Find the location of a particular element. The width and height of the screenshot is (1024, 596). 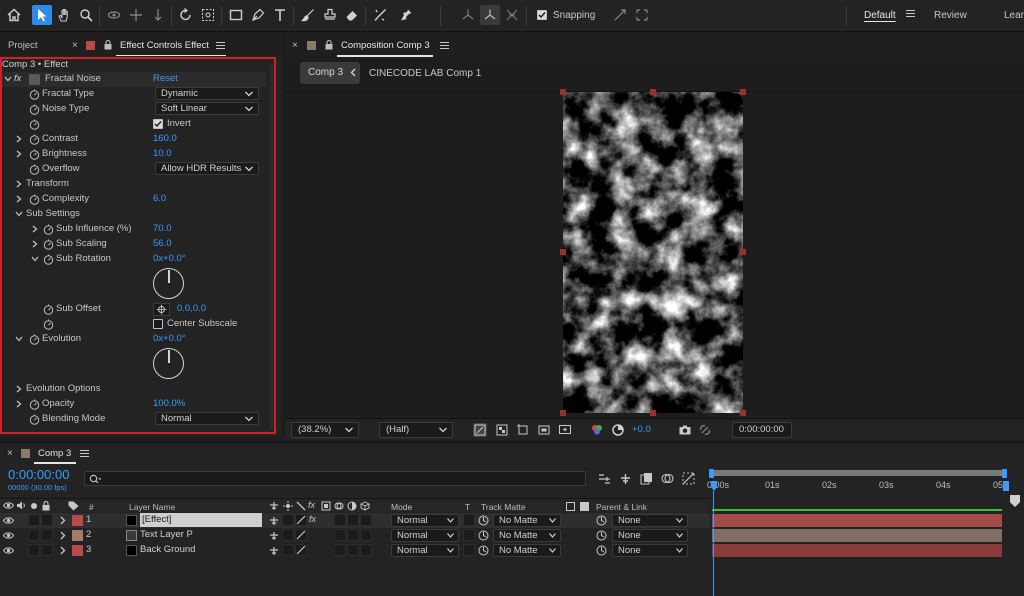

puppet-pin-tool-icon is located at coordinates (406, 15).